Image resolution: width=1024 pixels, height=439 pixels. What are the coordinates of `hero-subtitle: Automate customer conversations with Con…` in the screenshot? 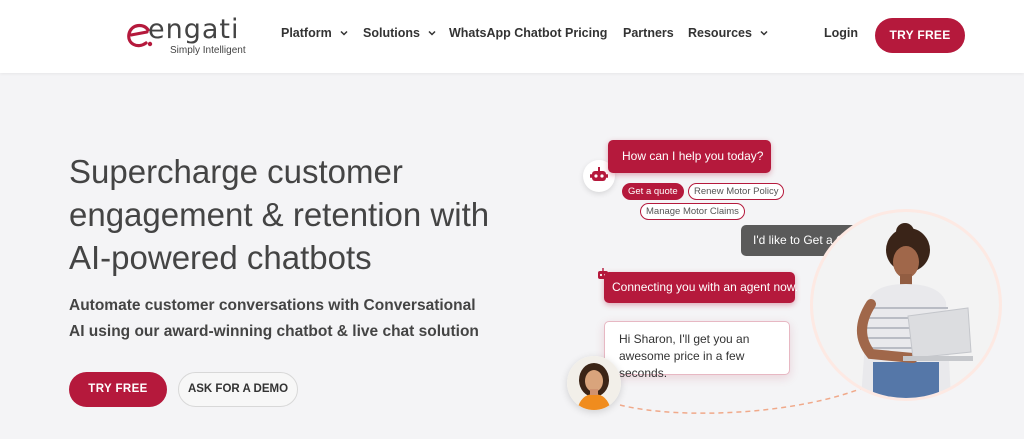 It's located at (274, 318).